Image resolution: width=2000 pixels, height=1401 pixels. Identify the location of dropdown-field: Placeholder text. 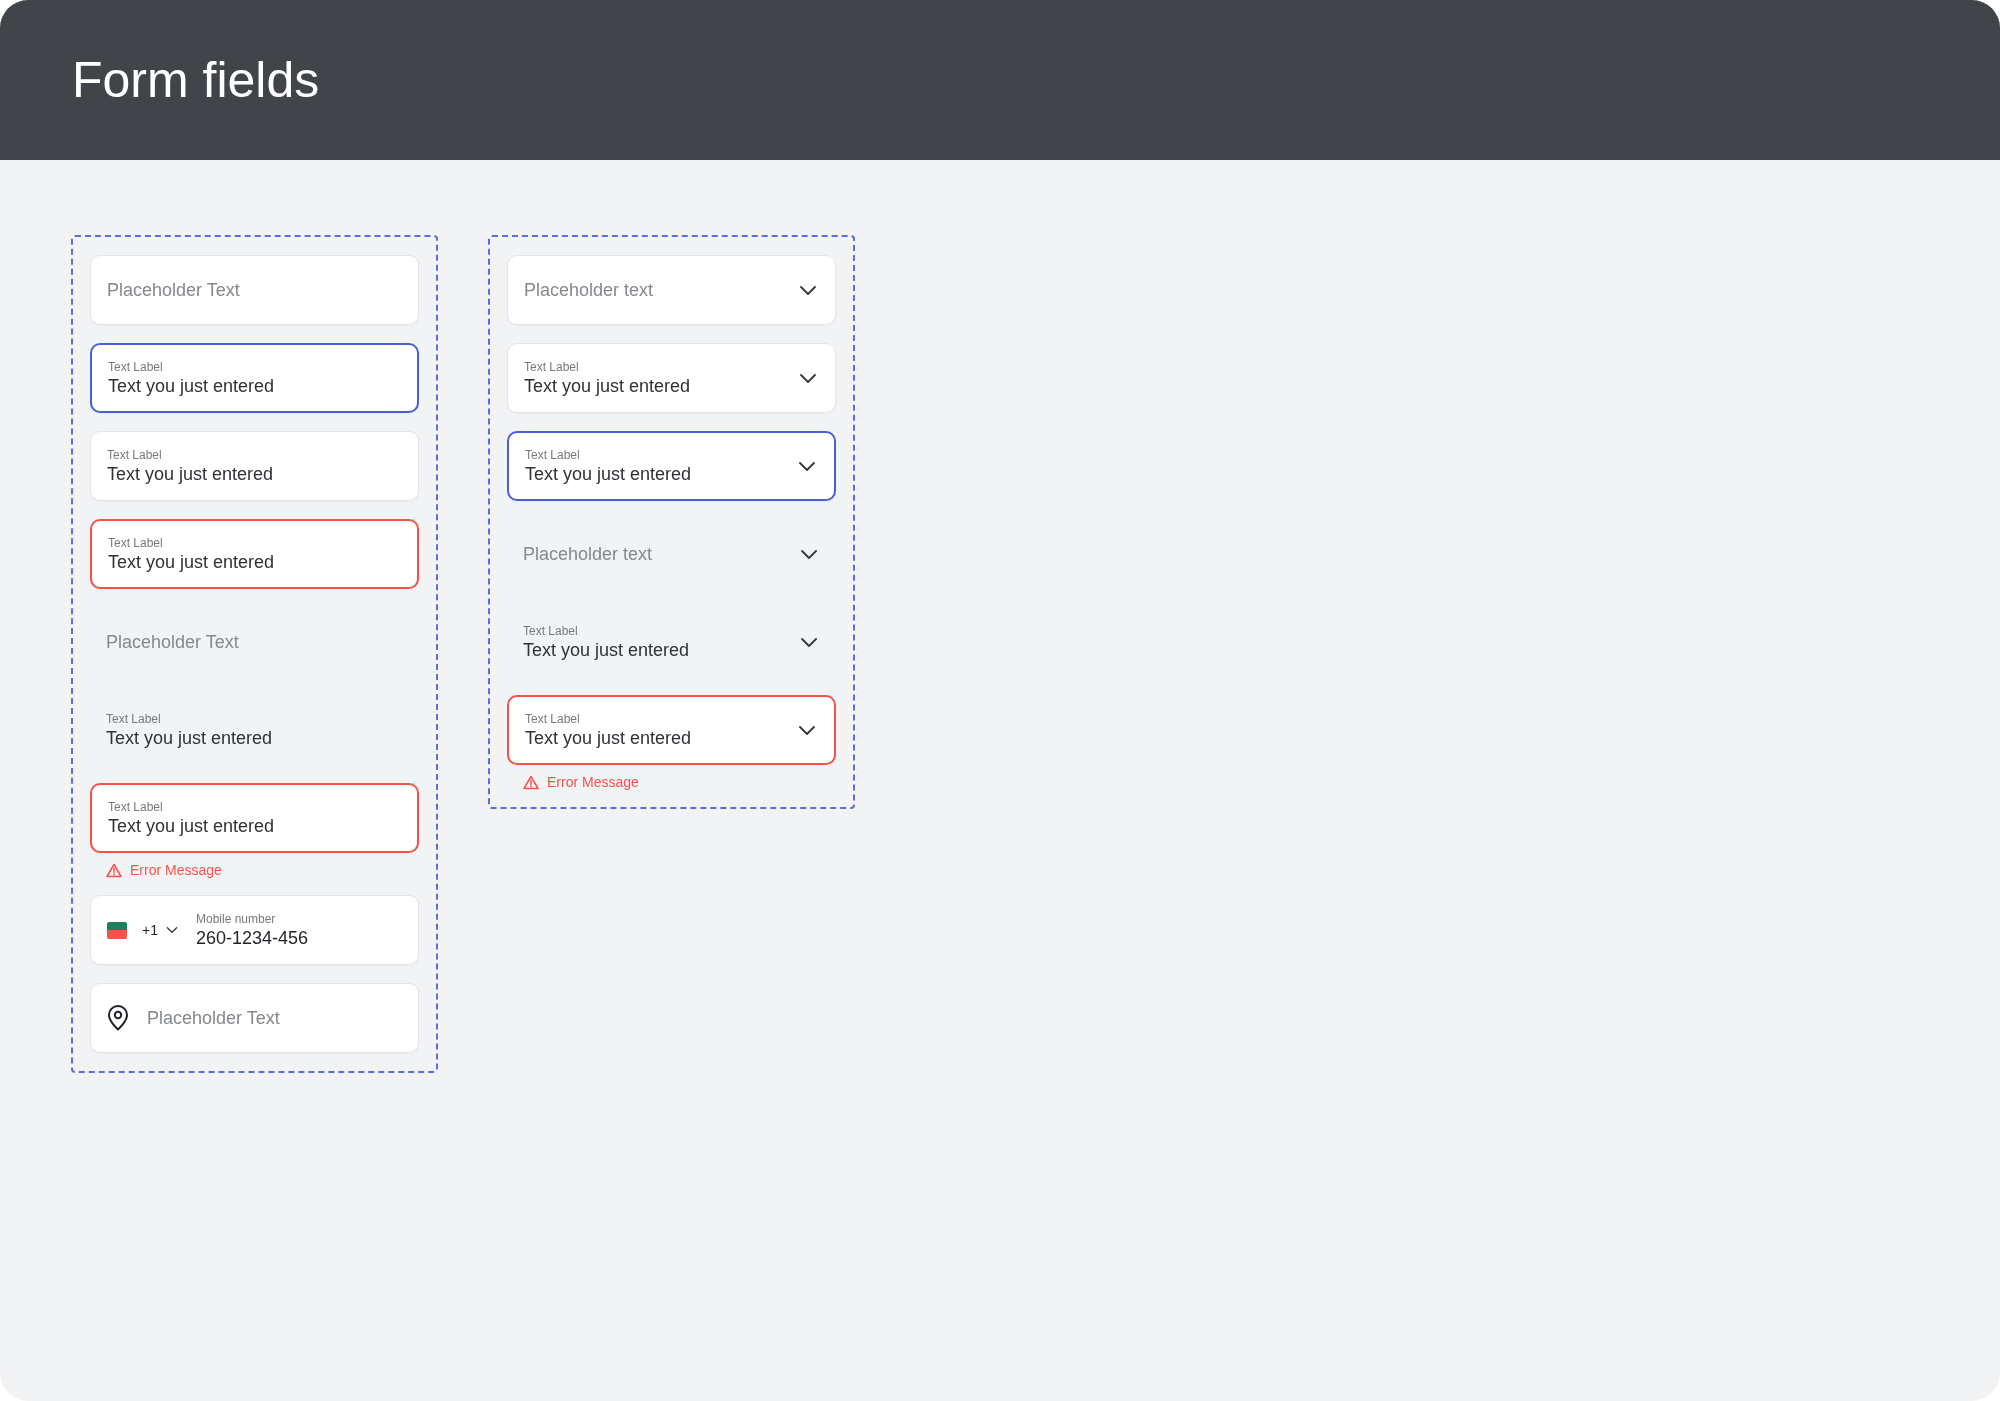
(671, 290).